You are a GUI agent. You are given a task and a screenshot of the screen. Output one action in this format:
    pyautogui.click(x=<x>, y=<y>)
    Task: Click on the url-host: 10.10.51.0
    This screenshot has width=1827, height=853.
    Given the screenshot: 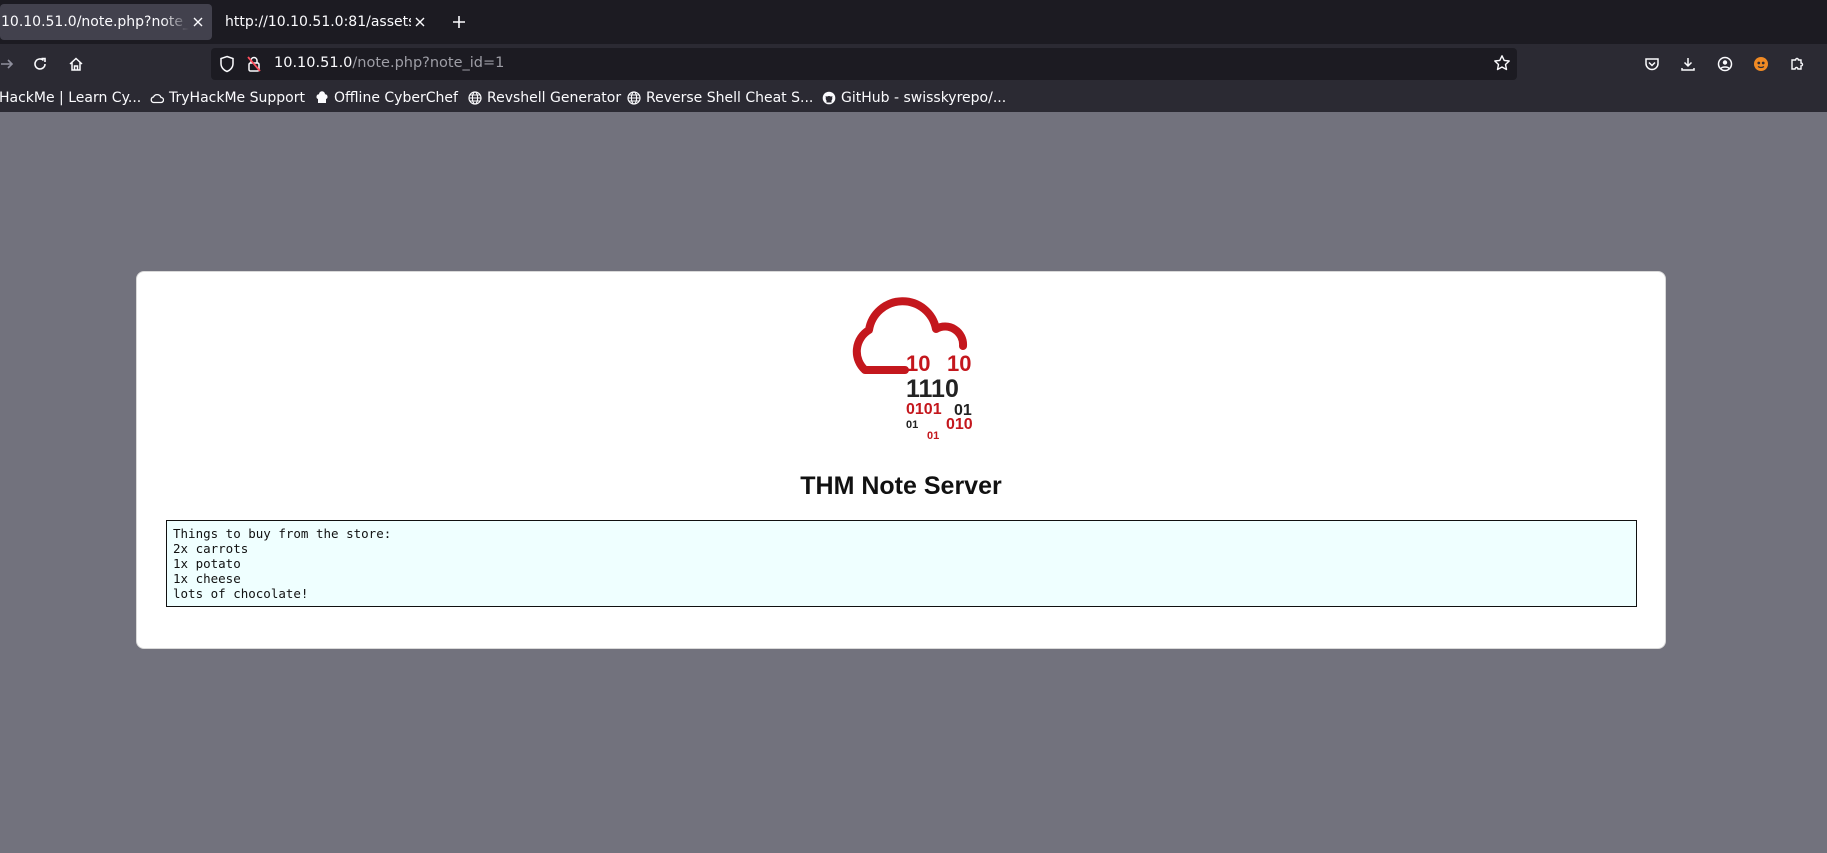 What is the action you would take?
    pyautogui.click(x=313, y=63)
    